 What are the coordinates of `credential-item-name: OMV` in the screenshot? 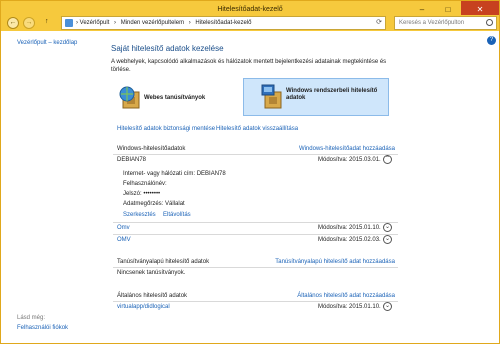 It's located at (124, 240).